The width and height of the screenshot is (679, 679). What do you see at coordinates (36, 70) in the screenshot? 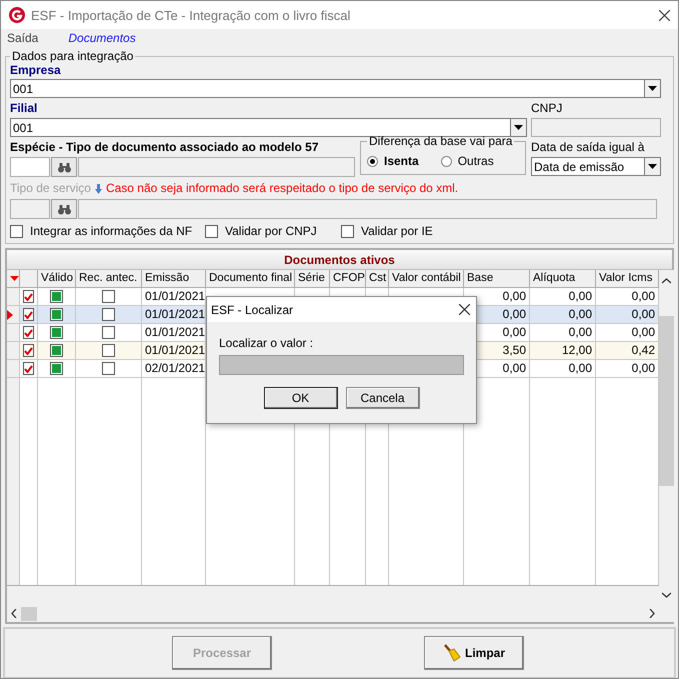
I see `field-label: Empresa` at bounding box center [36, 70].